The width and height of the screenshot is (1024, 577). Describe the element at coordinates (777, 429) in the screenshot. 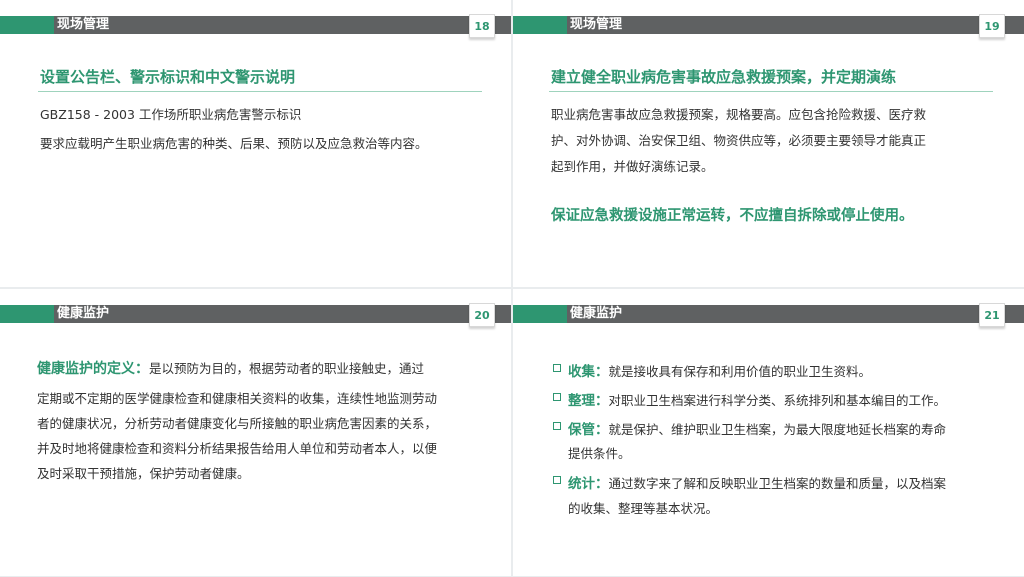

I see `item-text: 就是保护、维护职业卫生档案，为最大限度地延长档案的寿命` at that location.